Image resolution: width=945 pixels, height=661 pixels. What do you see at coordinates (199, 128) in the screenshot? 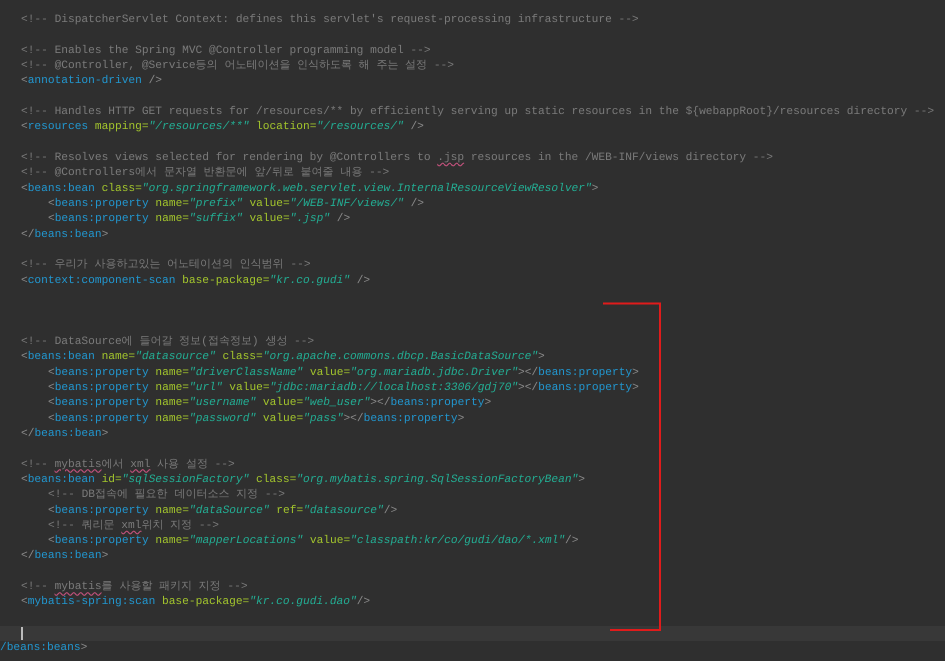
I see `attribute-value: "/resources/**"` at bounding box center [199, 128].